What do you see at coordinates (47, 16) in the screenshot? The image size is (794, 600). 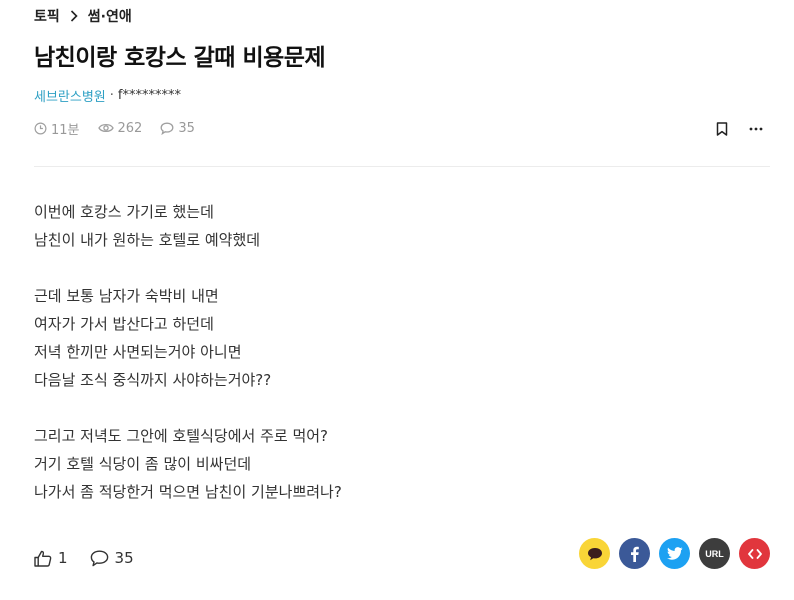 I see `breadcrumb-root-link: 토픽` at bounding box center [47, 16].